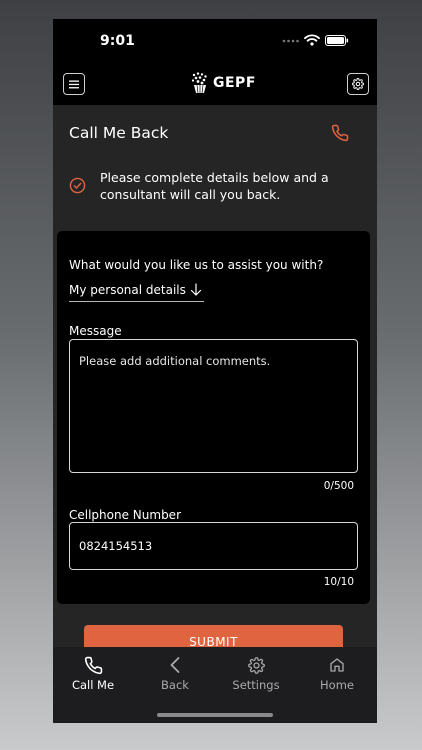  Describe the element at coordinates (215, 43) in the screenshot. I see `status-bar: 9:01` at that location.